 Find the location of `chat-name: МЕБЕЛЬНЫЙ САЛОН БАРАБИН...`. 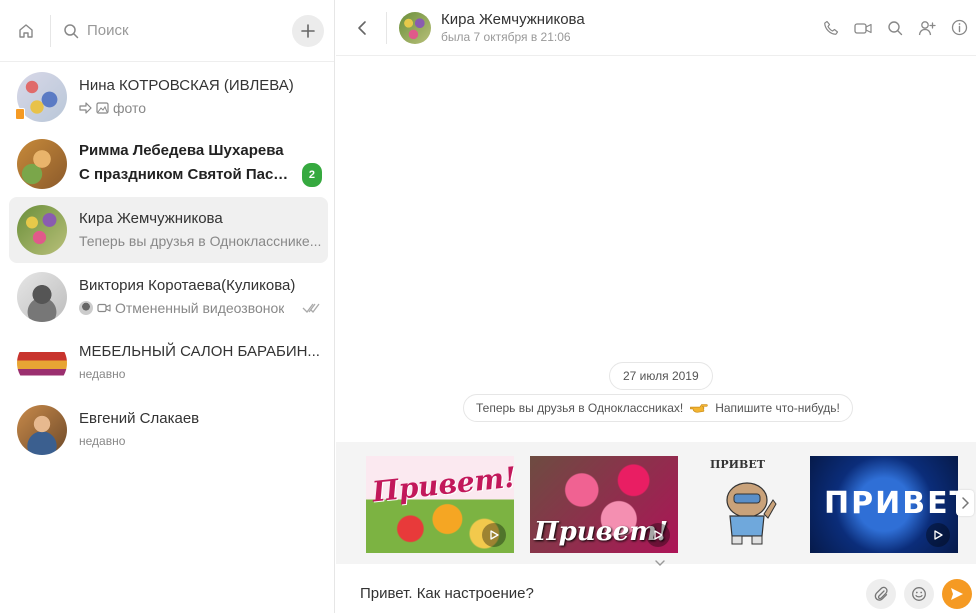

chat-name: МЕБЕЛЬНЫЙ САЛОН БАРАБИН... is located at coordinates (199, 351).